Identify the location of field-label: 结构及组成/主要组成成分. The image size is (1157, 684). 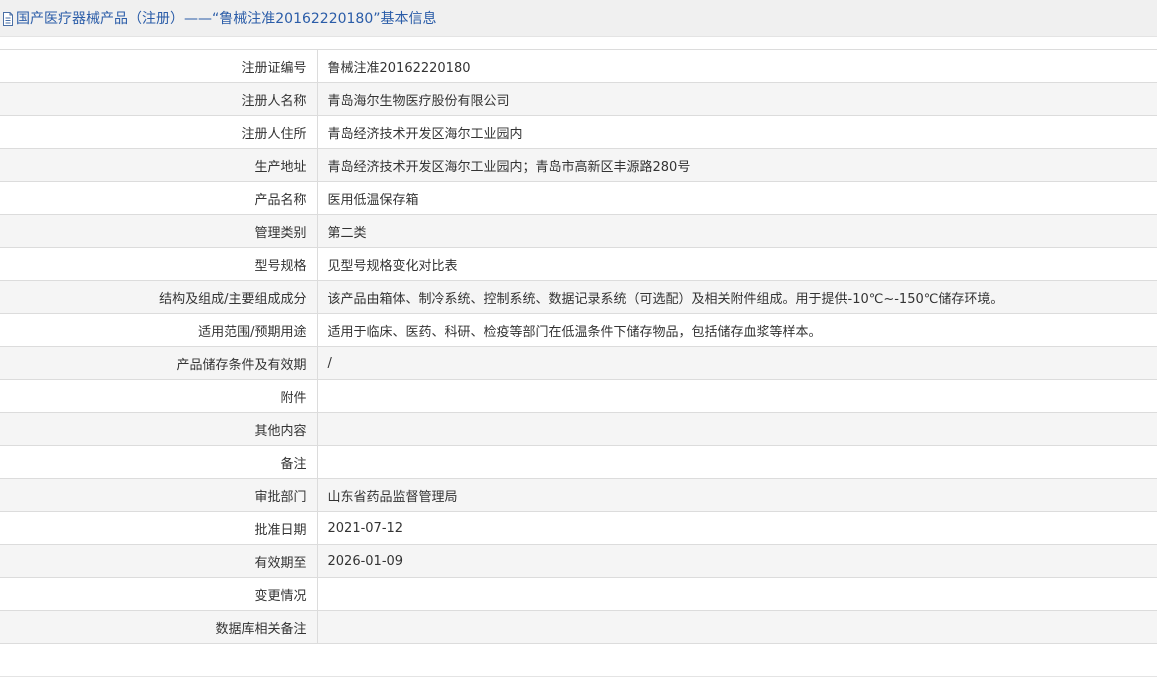
(159, 297).